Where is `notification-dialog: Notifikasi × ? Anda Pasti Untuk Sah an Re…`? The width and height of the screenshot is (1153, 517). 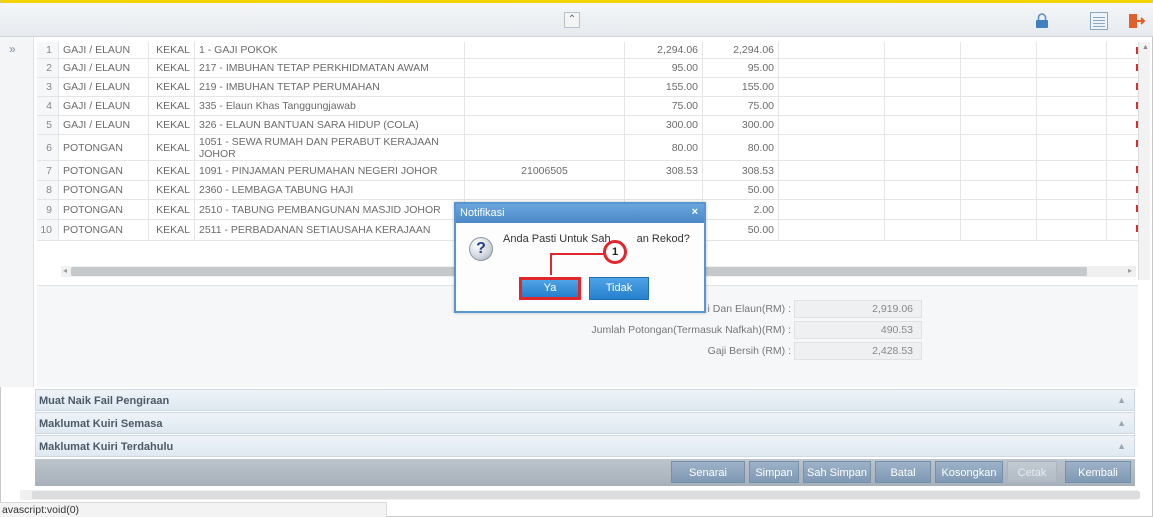 notification-dialog: Notifikasi × ? Anda Pasti Untuk Sah an Re… is located at coordinates (580, 257).